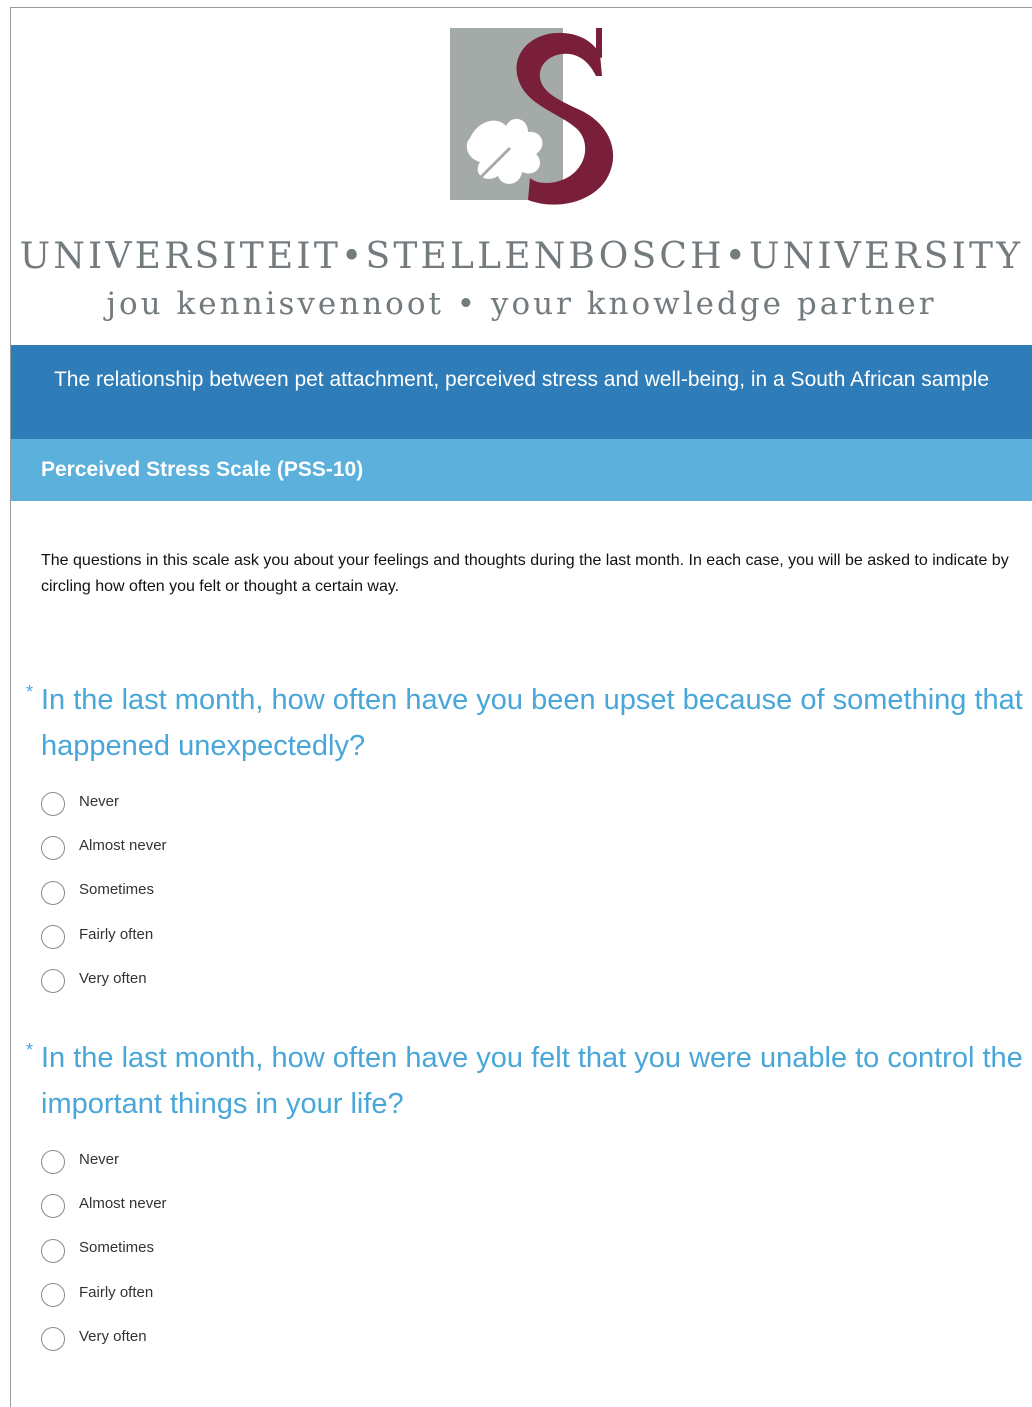 This screenshot has width=1032, height=1407. Describe the element at coordinates (532, 116) in the screenshot. I see `stellenbosch-crest-icon` at that location.